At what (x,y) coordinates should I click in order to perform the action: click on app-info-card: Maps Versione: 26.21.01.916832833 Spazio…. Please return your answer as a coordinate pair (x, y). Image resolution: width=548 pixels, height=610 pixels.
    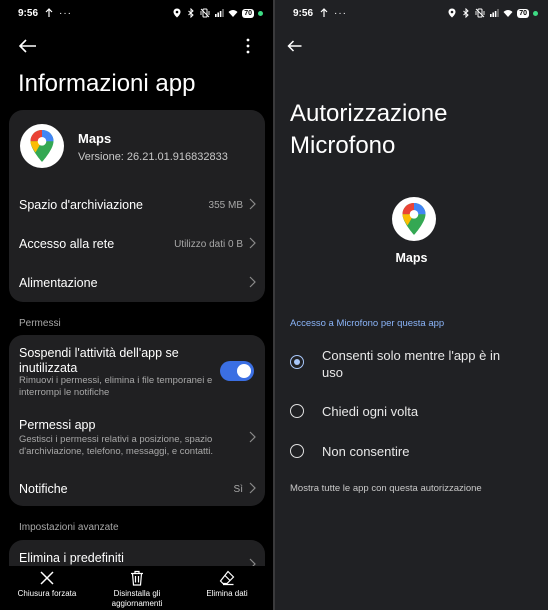
    Looking at the image, I should click on (137, 206).